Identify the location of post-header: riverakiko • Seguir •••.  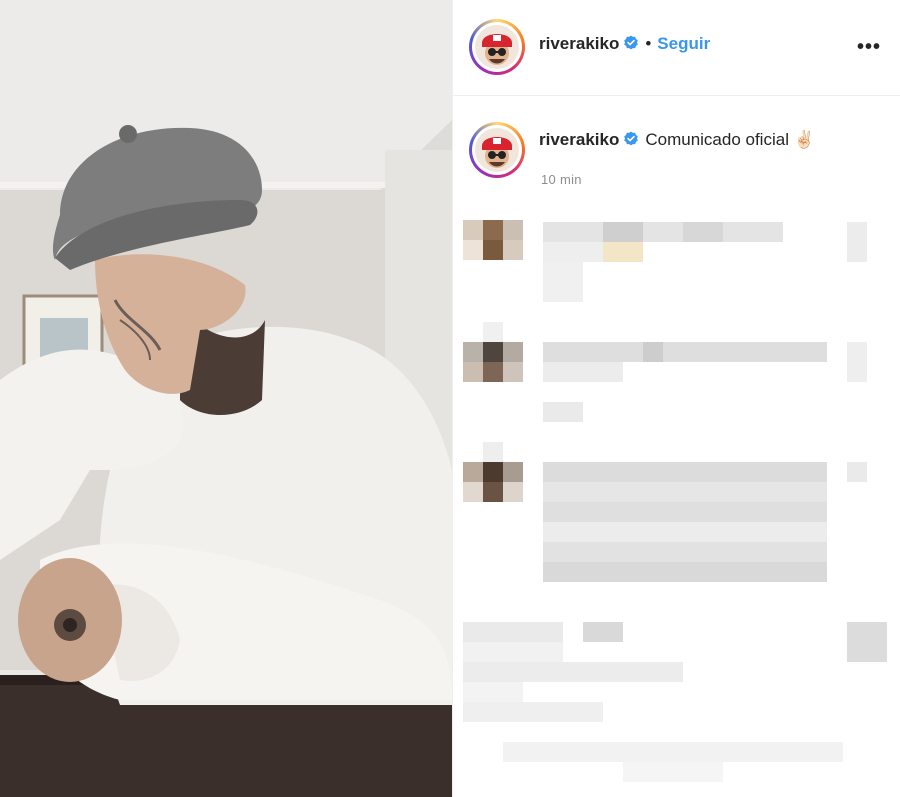
(676, 48).